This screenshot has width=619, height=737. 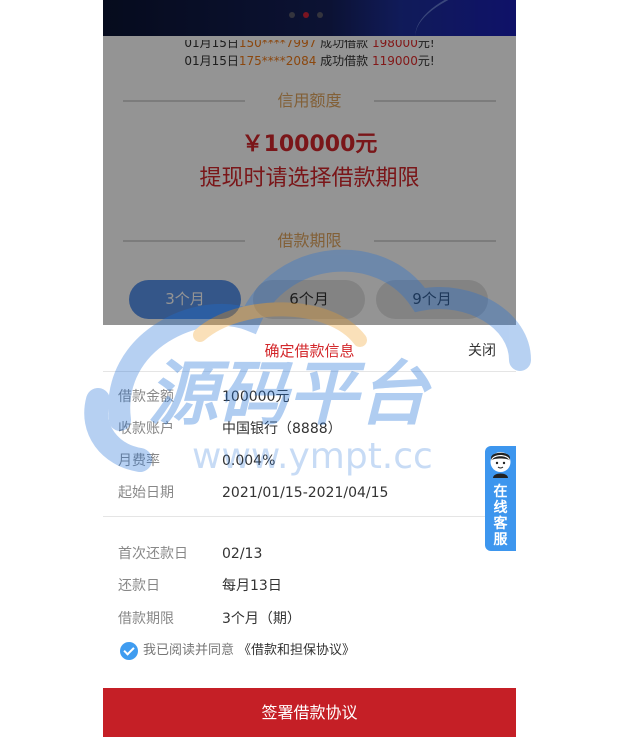 I want to click on cs-char: 线, so click(x=500, y=508).